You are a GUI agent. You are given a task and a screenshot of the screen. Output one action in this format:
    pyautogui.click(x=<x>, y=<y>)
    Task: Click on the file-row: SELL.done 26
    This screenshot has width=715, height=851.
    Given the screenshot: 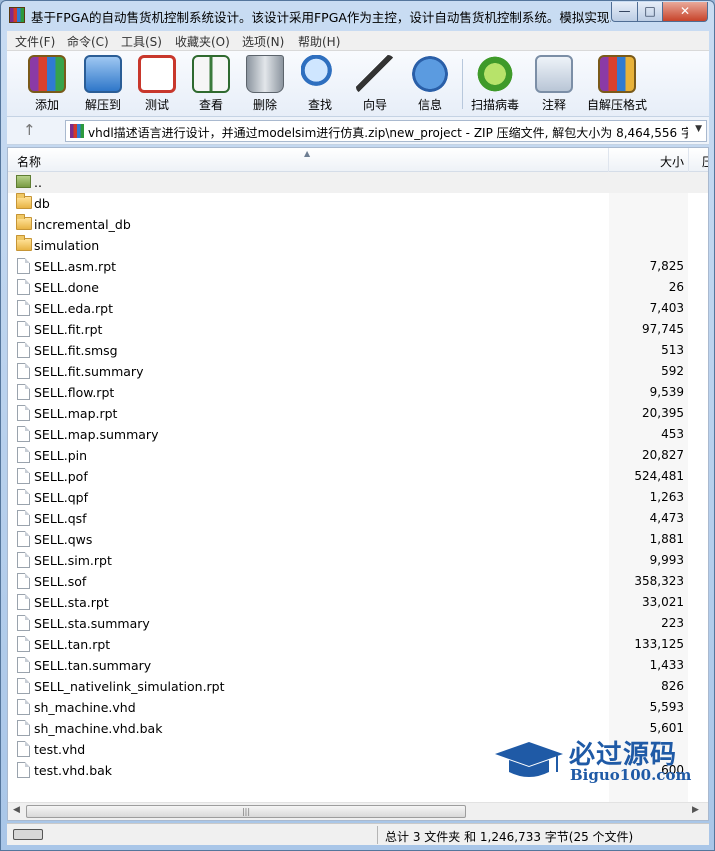 What is the action you would take?
    pyautogui.click(x=358, y=287)
    